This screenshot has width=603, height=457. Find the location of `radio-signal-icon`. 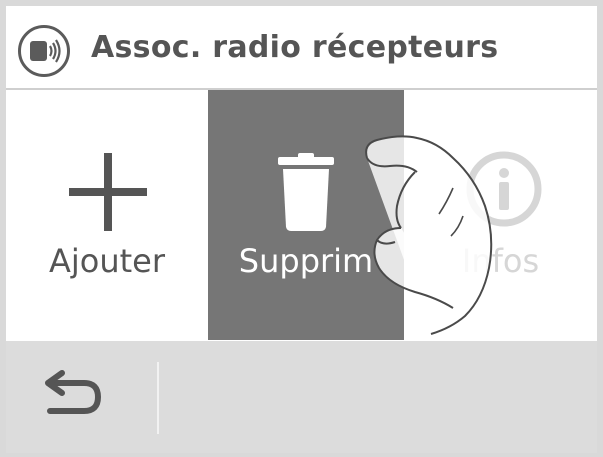

radio-signal-icon is located at coordinates (44, 51).